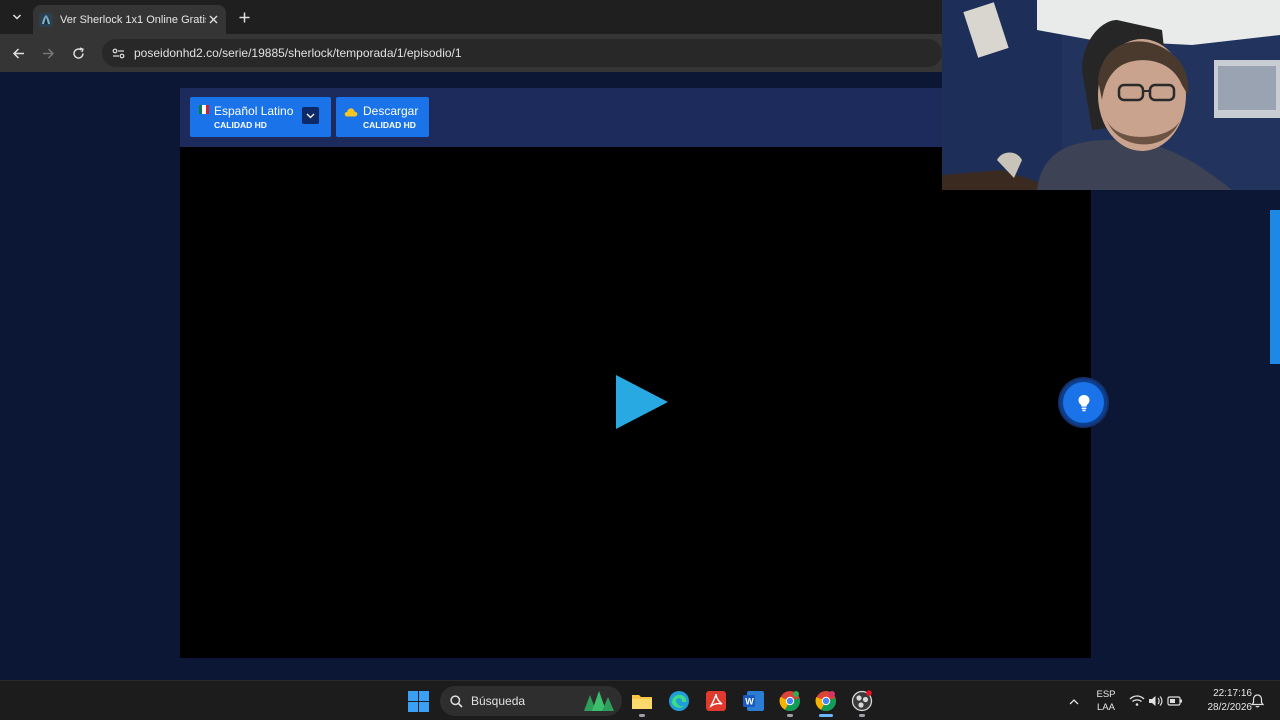  I want to click on reload-button, so click(78, 53).